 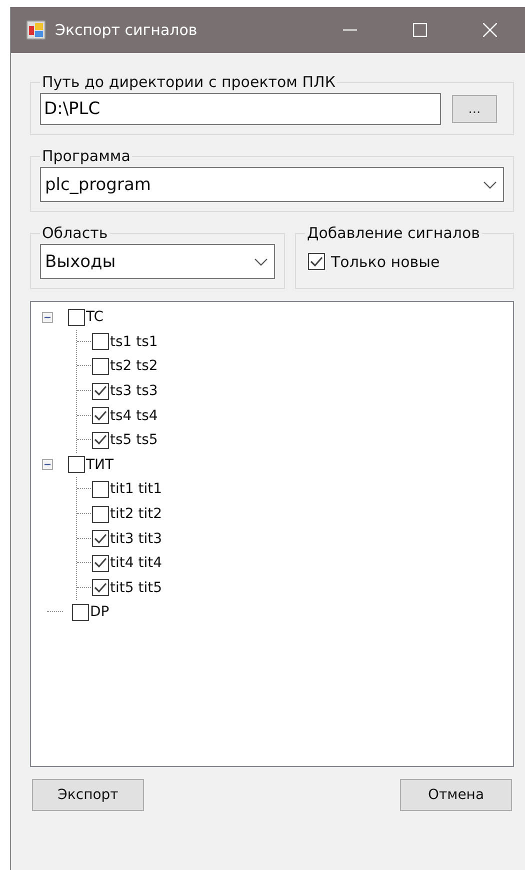 I want to click on tree-item-label: tit4 tit4, so click(x=135, y=563).